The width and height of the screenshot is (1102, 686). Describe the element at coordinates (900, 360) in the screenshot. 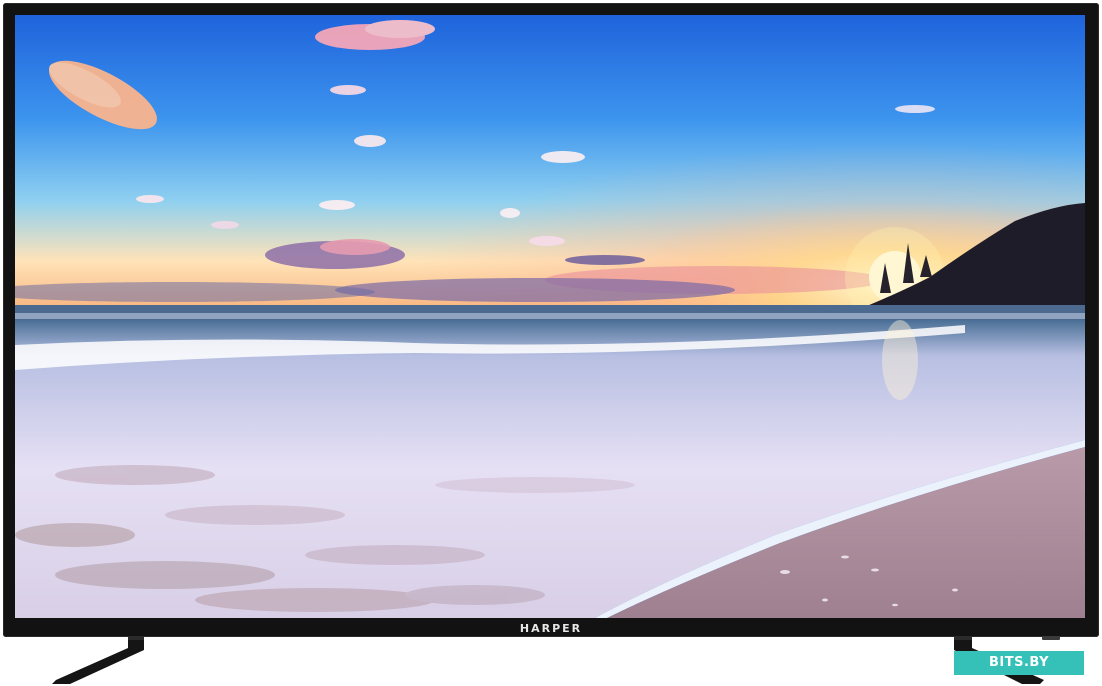

I see `sun-reflection` at that location.